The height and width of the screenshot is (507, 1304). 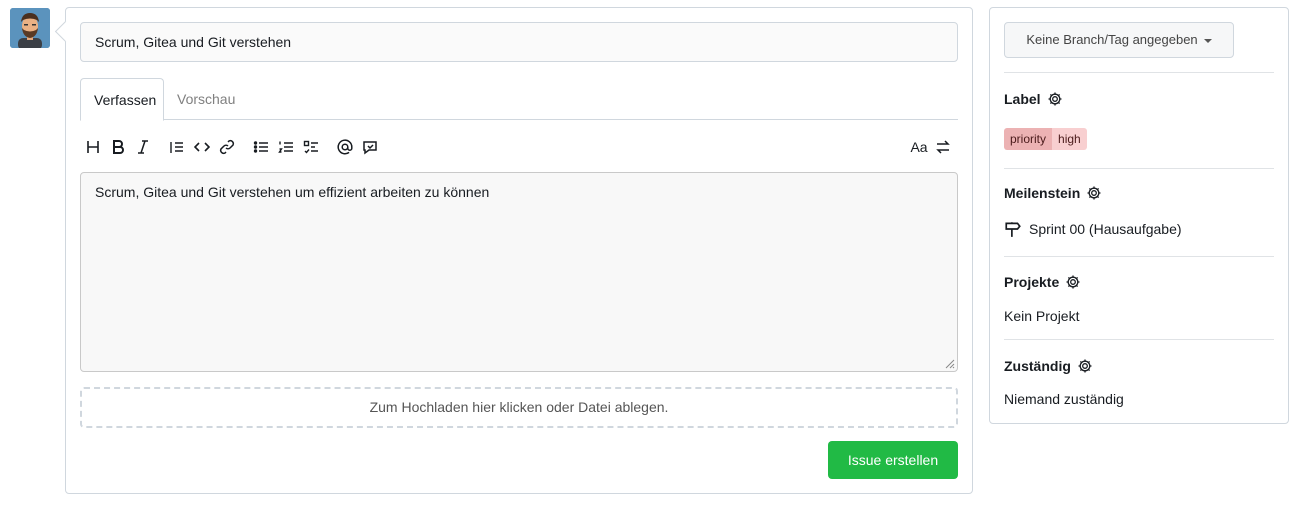 What do you see at coordinates (1022, 99) in the screenshot?
I see `labels-heading: Label` at bounding box center [1022, 99].